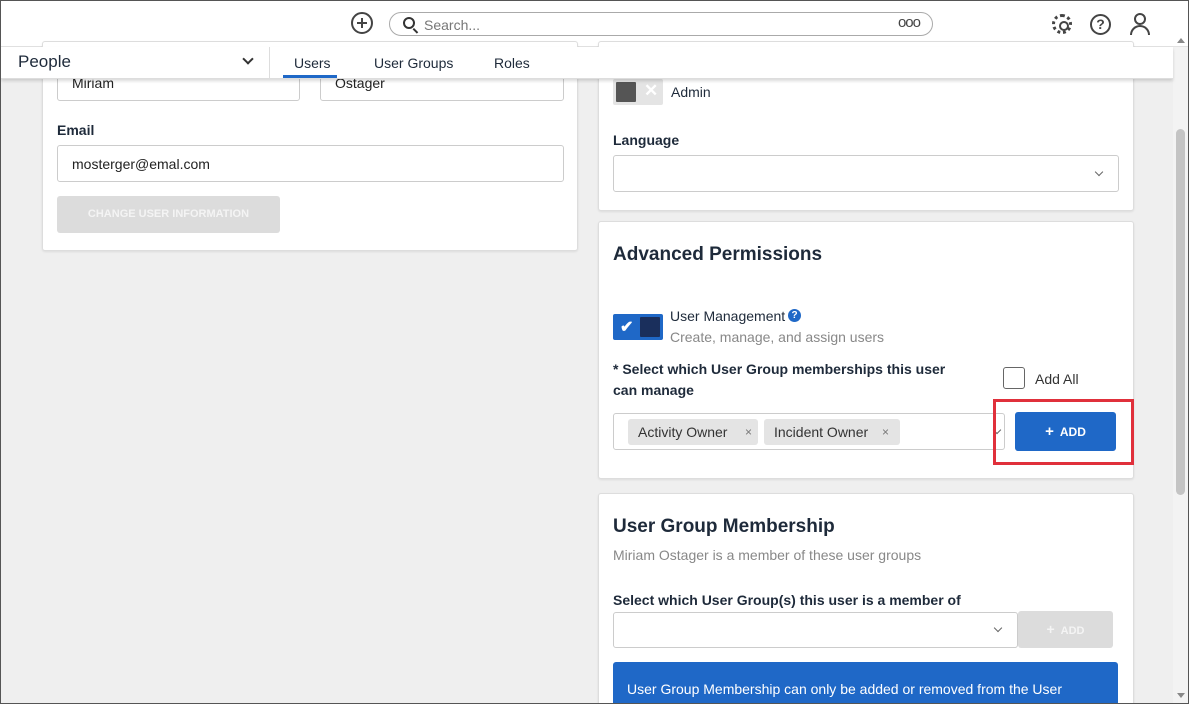  Describe the element at coordinates (269, 63) in the screenshot. I see `nav-divider` at that location.